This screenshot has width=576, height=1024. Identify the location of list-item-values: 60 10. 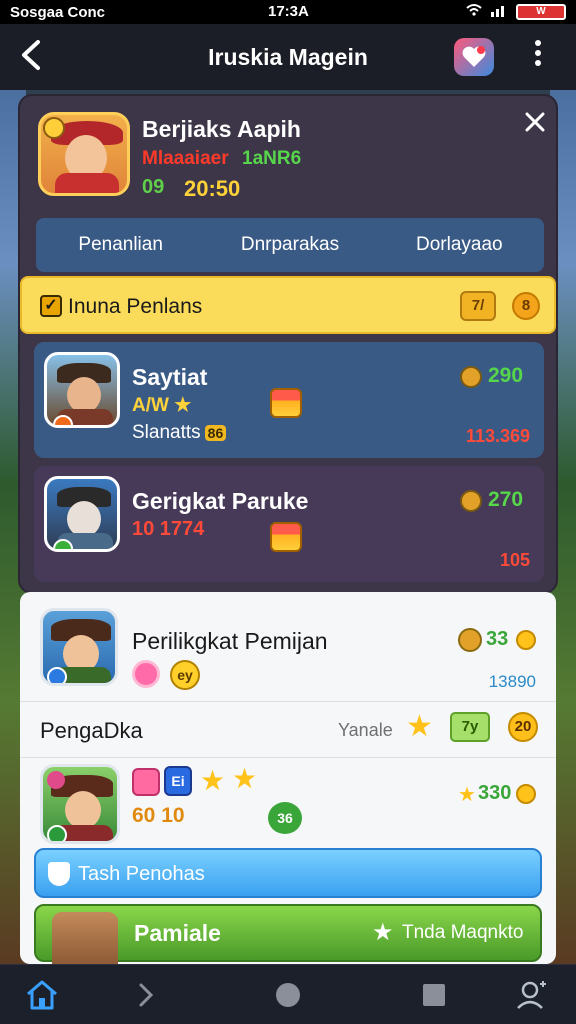
(158, 815).